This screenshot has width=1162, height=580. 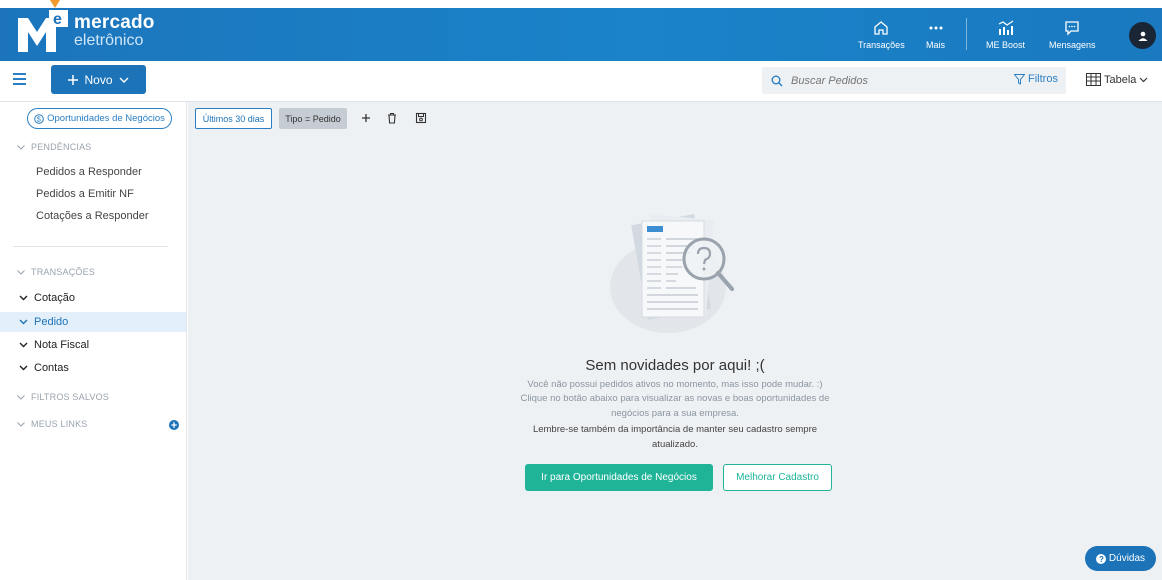 What do you see at coordinates (1005, 27) in the screenshot?
I see `boost-chart-icon` at bounding box center [1005, 27].